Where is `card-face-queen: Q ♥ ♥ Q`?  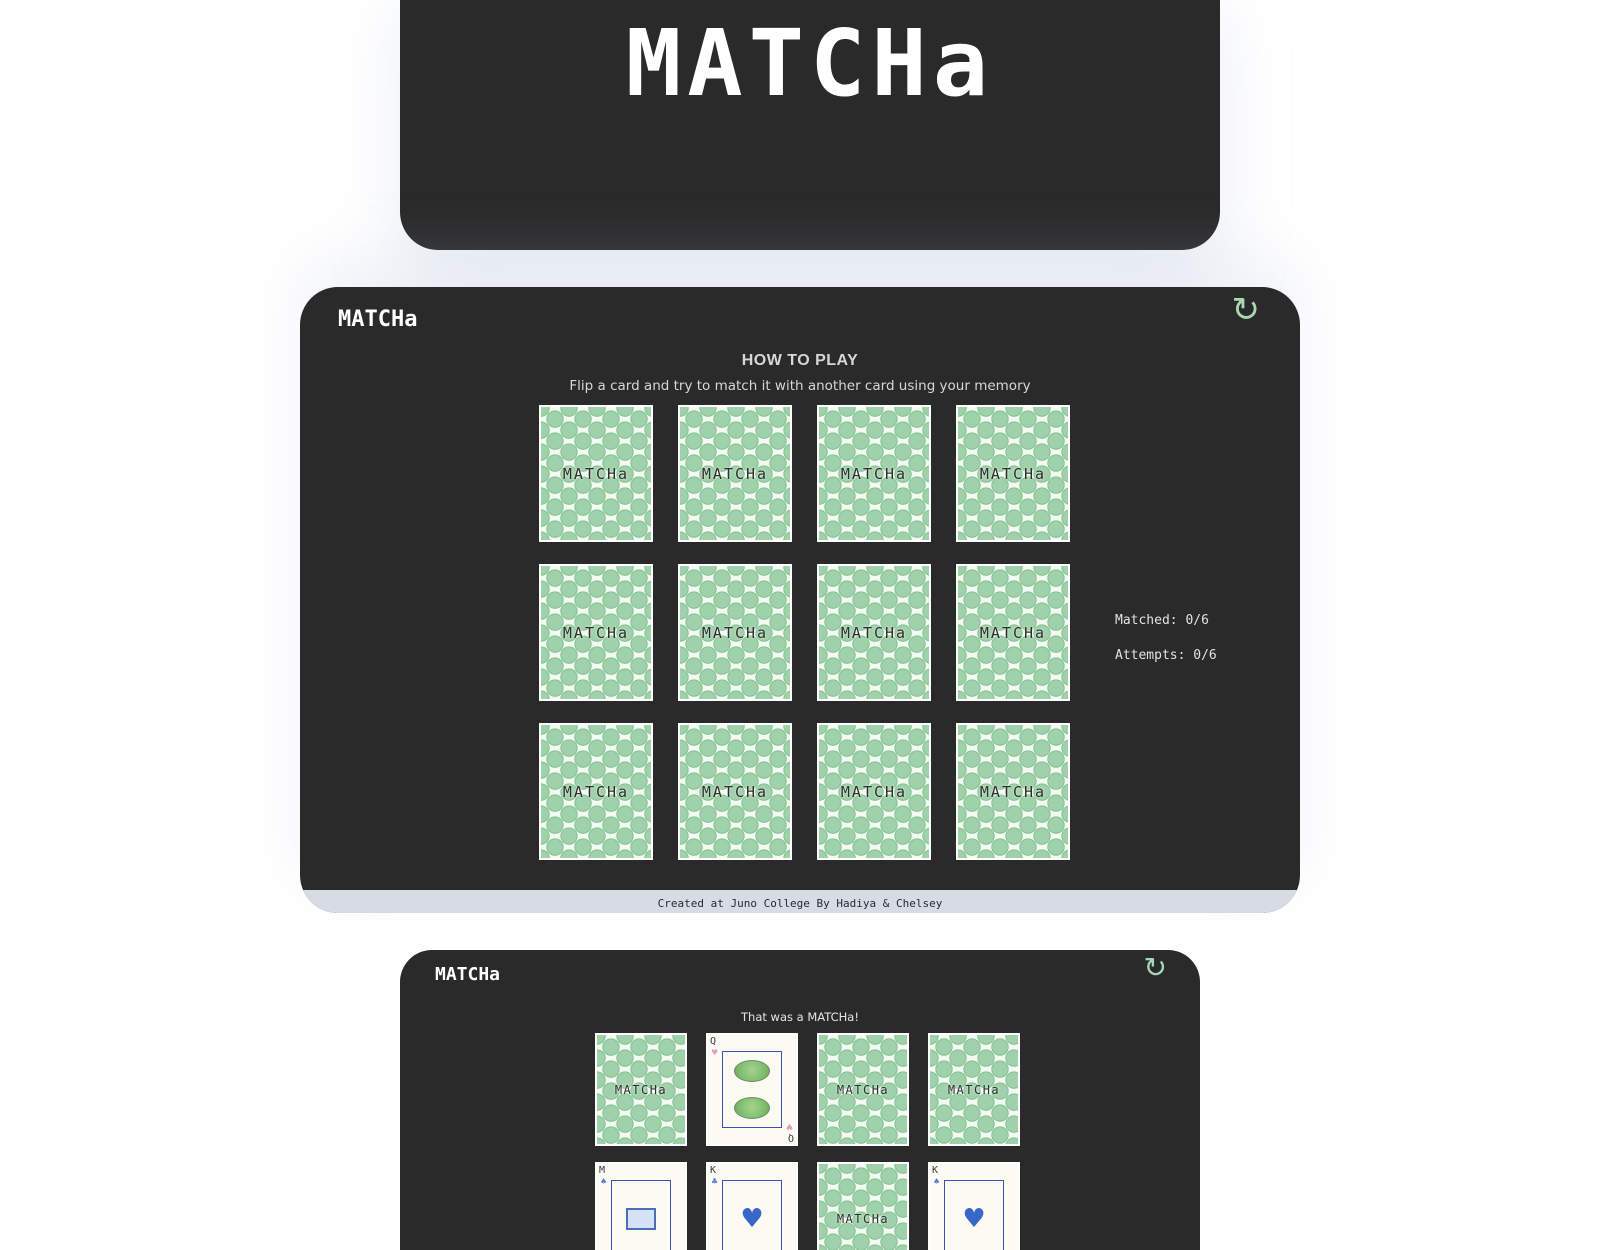 card-face-queen: Q ♥ ♥ Q is located at coordinates (752, 1089).